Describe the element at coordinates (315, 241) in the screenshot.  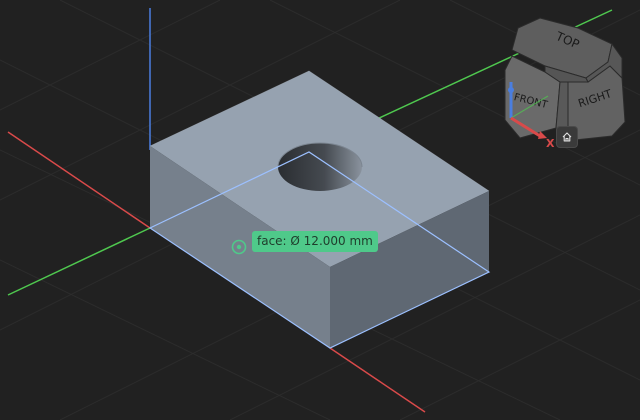
I see `measurement-label: face: Ø 12.000 mm` at that location.